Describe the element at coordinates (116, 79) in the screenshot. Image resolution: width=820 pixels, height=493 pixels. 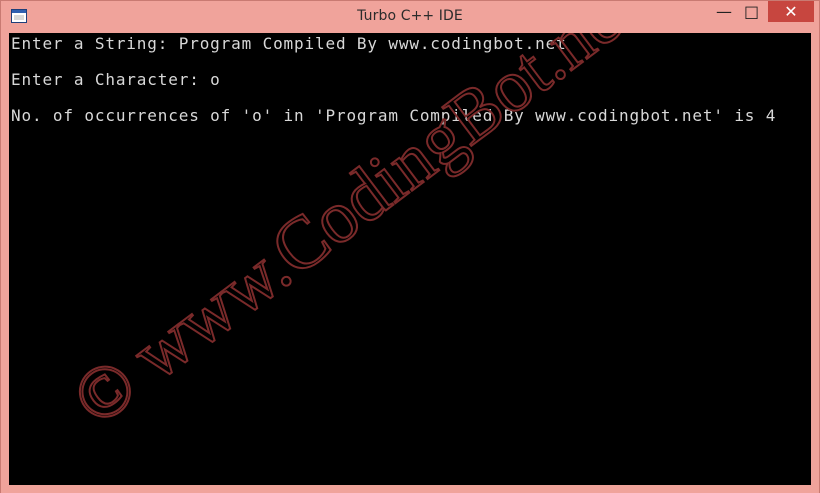
I see `console-line: Enter a Character: o` at that location.